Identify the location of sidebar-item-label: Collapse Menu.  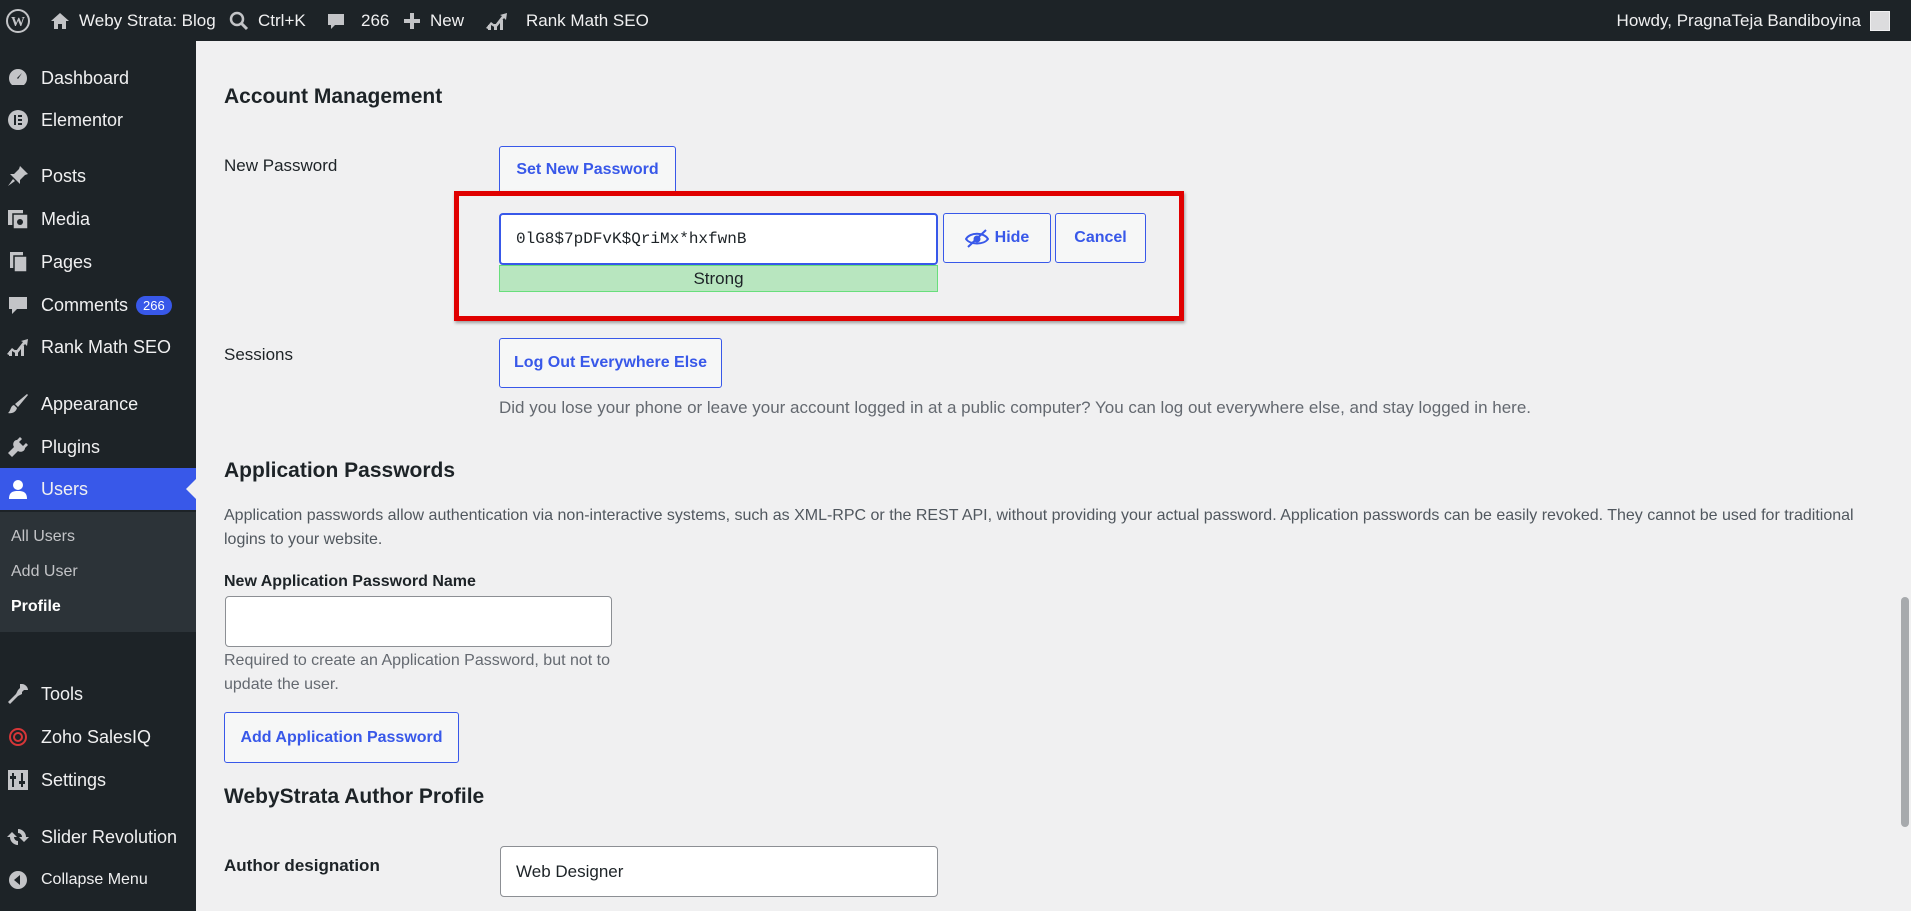
(94, 879).